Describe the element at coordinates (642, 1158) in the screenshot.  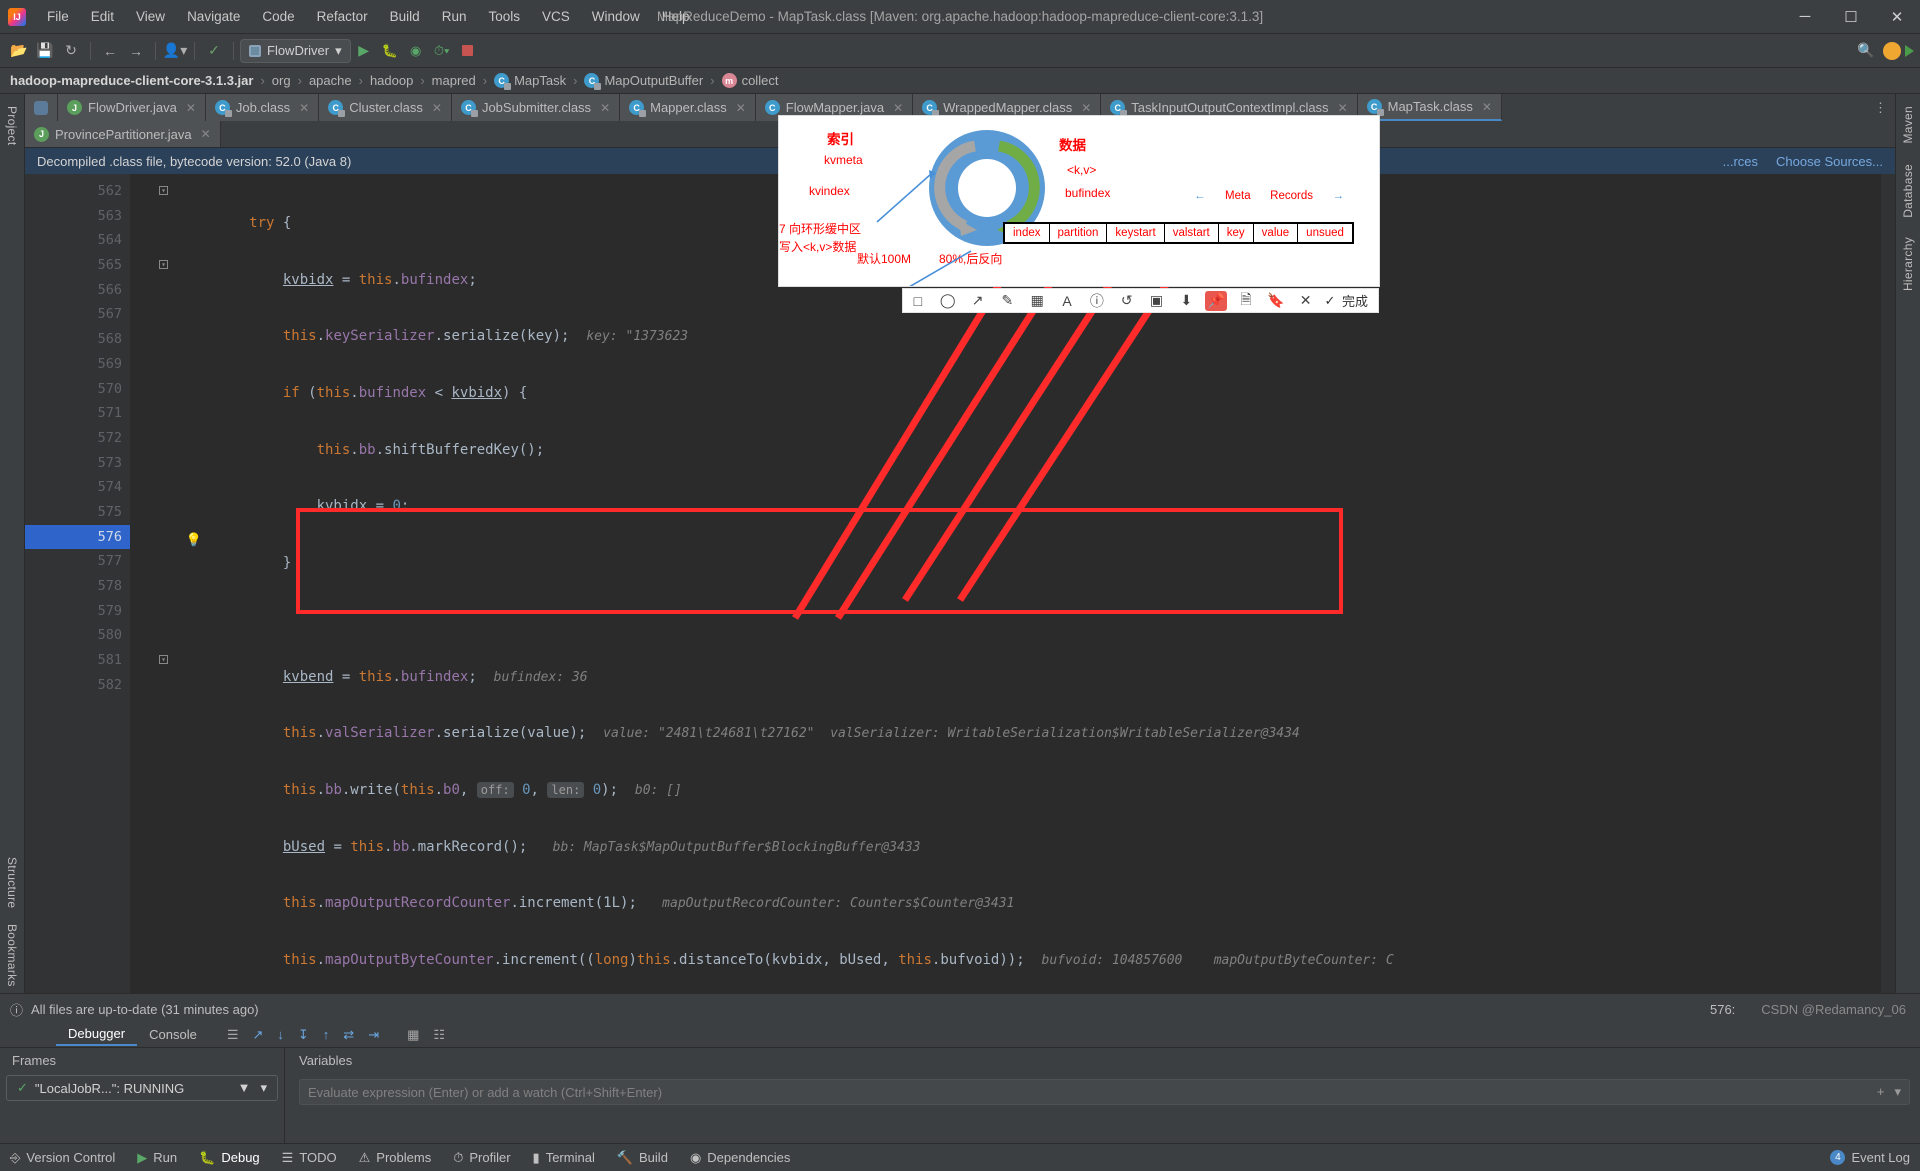
I see `status-build: 🔨 Build` at that location.